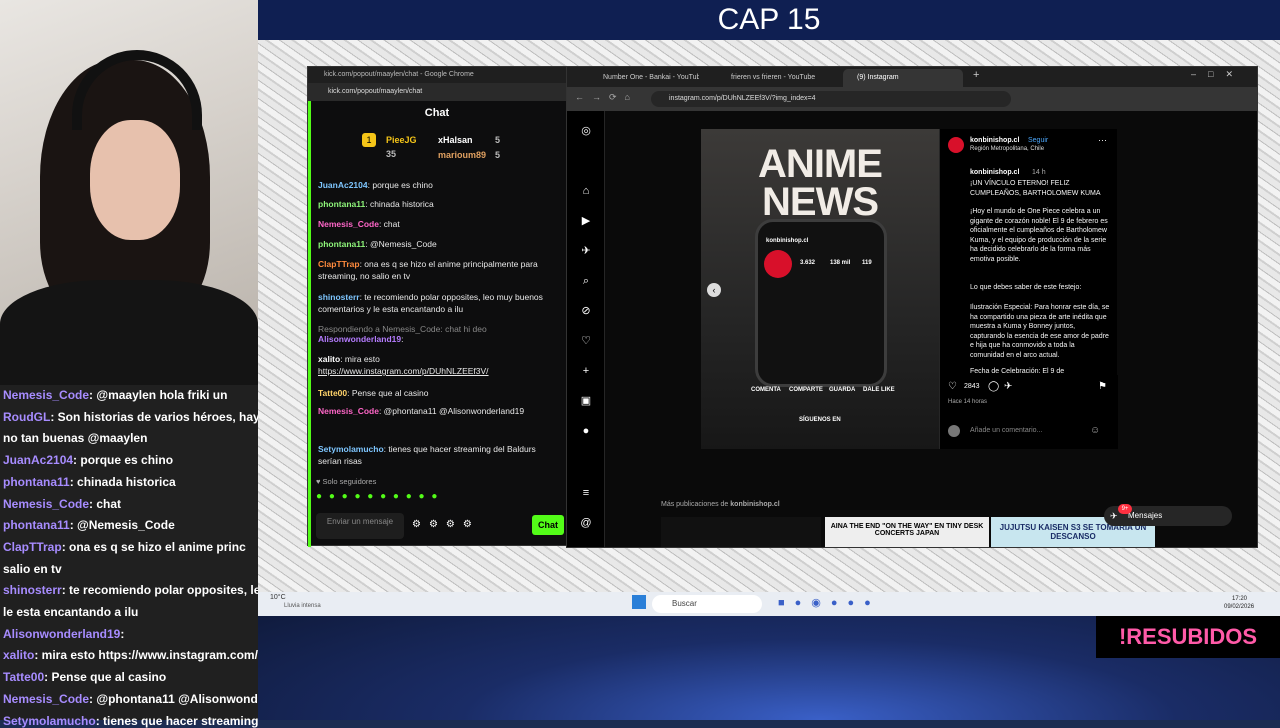 This screenshot has width=1280, height=728. Describe the element at coordinates (1102, 140) in the screenshot. I see `more-options-icon: ···` at that location.